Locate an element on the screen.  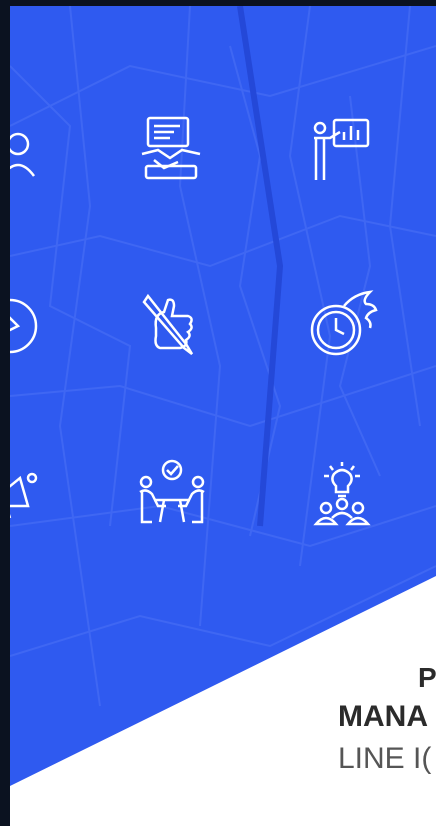
title-line-1: P is located at coordinates (427, 677).